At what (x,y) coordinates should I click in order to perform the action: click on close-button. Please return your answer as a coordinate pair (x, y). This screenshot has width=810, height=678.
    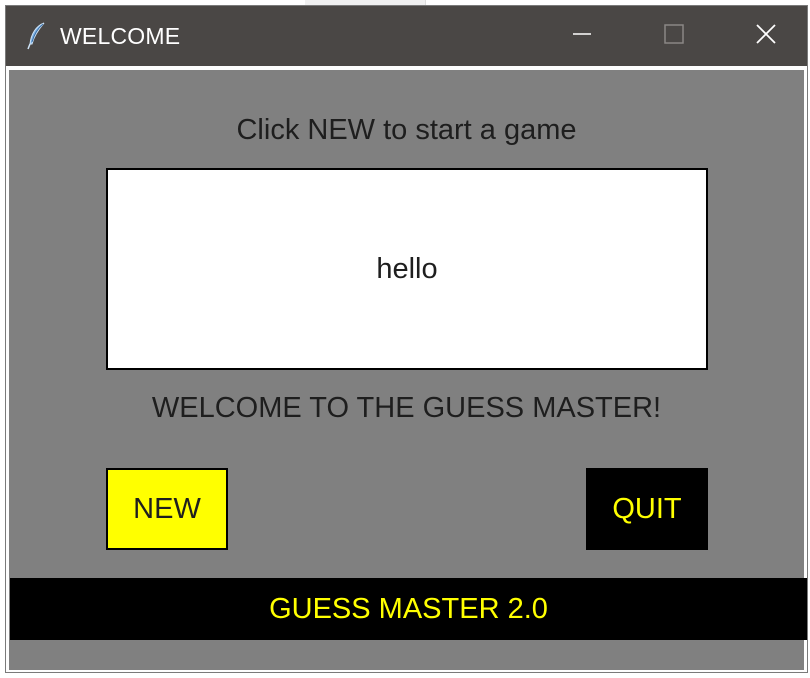
    Looking at the image, I should click on (765, 36).